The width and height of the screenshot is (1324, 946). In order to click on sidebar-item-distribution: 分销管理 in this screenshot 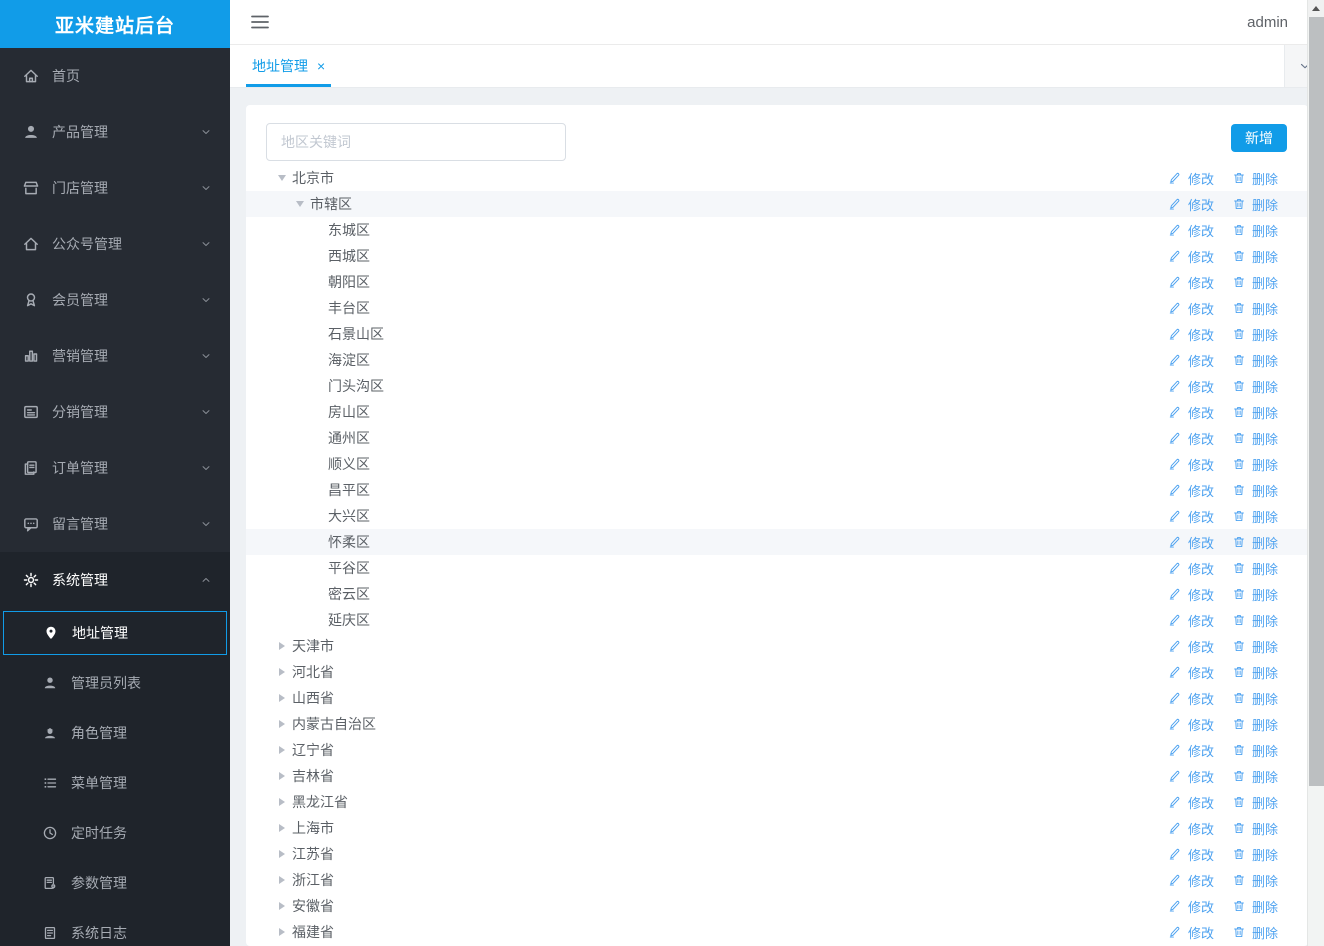, I will do `click(115, 412)`.